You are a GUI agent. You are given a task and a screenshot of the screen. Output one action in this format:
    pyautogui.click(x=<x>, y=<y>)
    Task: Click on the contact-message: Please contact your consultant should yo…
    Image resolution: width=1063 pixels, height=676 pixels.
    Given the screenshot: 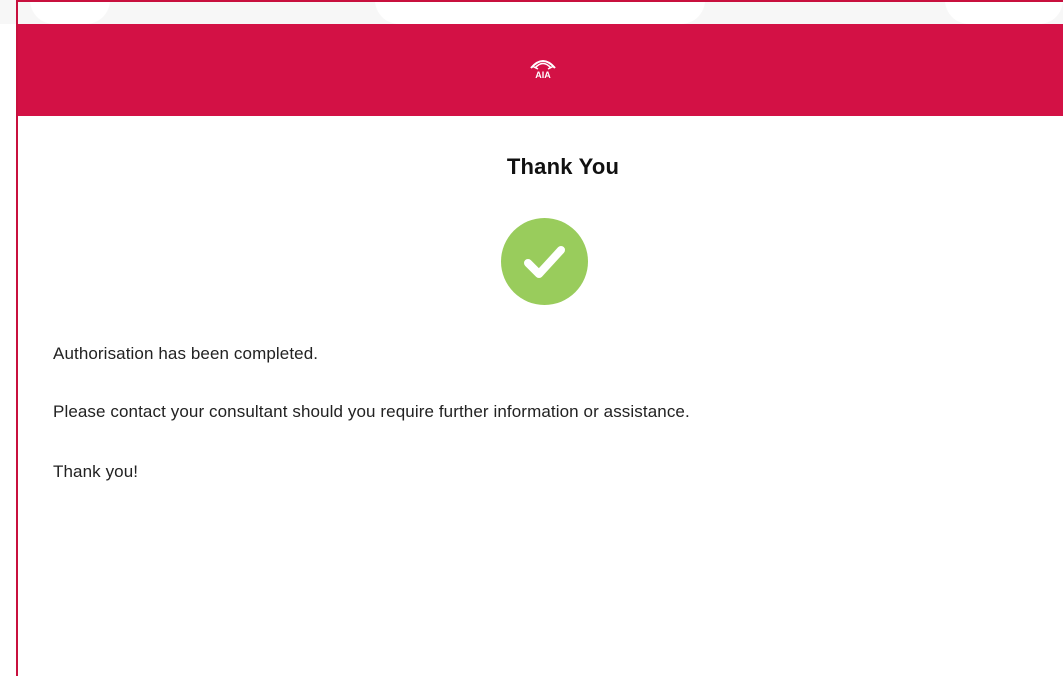 What is the action you would take?
    pyautogui.click(x=371, y=411)
    